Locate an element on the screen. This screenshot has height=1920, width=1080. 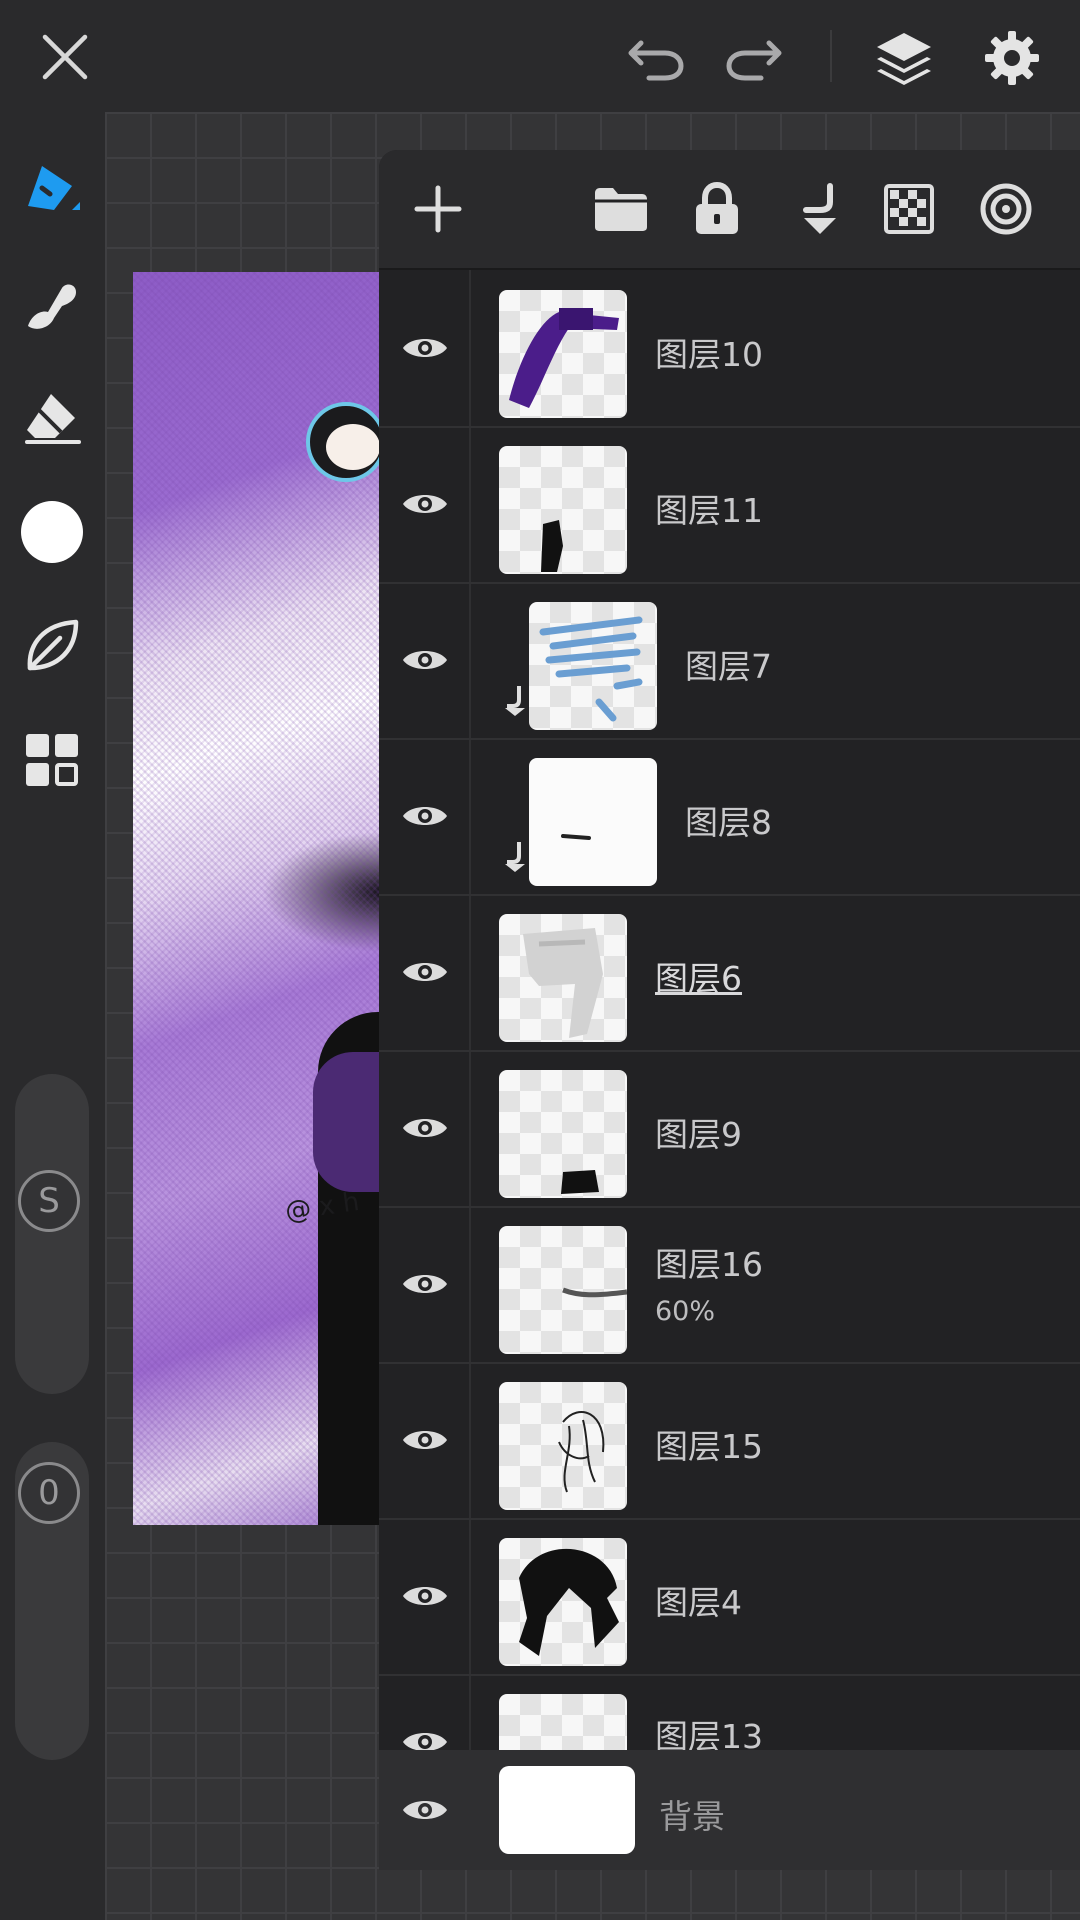
background-layer-name: 背景 is located at coordinates (692, 1816).